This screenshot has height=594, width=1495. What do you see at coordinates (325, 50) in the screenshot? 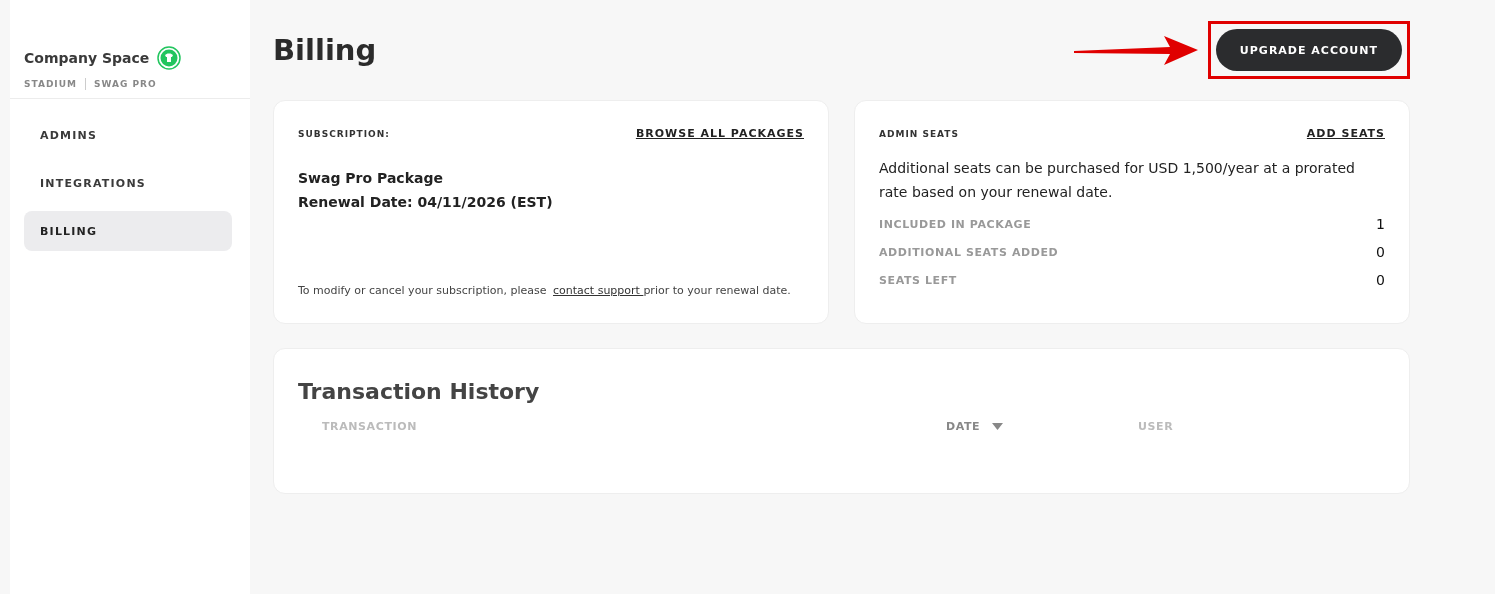
I see `page-title: Billing` at bounding box center [325, 50].